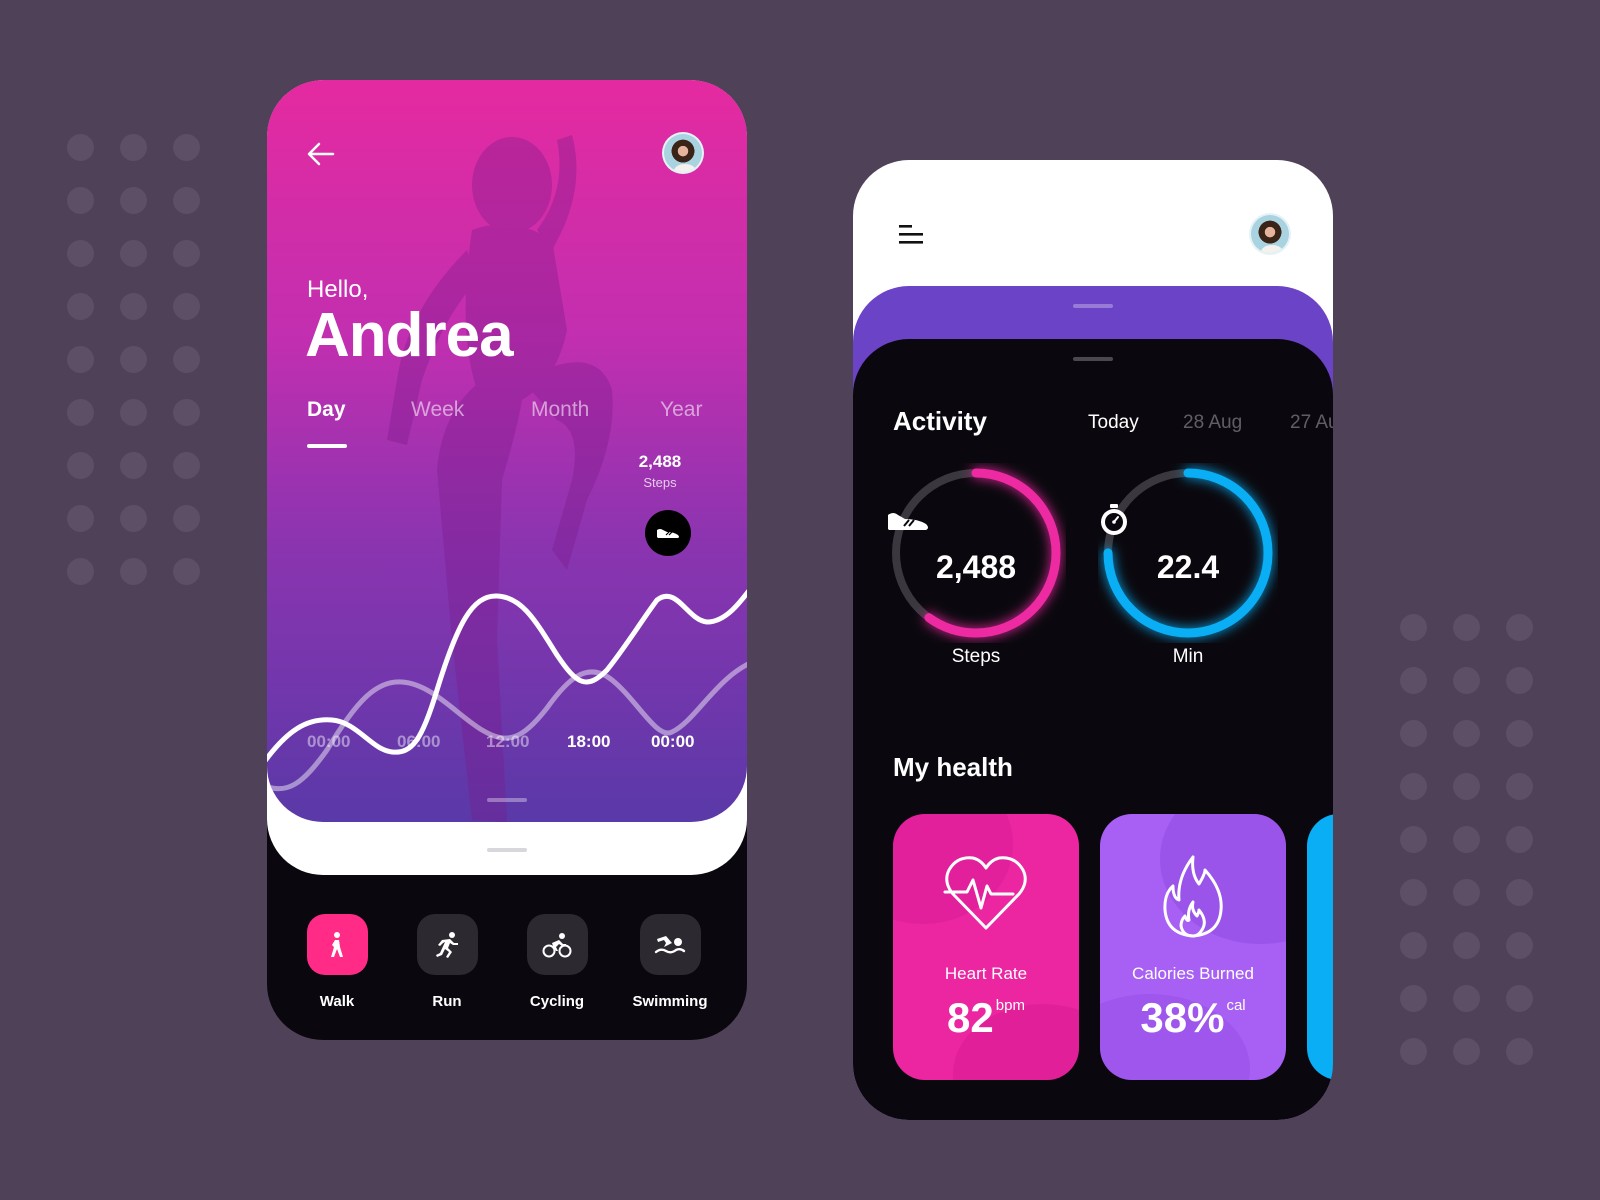 This screenshot has height=1200, width=1600. Describe the element at coordinates (1193, 973) in the screenshot. I see `card-title: Calories Burned` at that location.